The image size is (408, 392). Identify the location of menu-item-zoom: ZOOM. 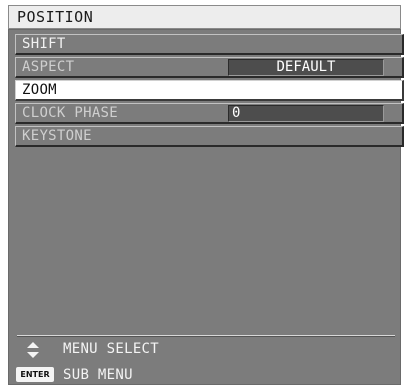
(209, 90).